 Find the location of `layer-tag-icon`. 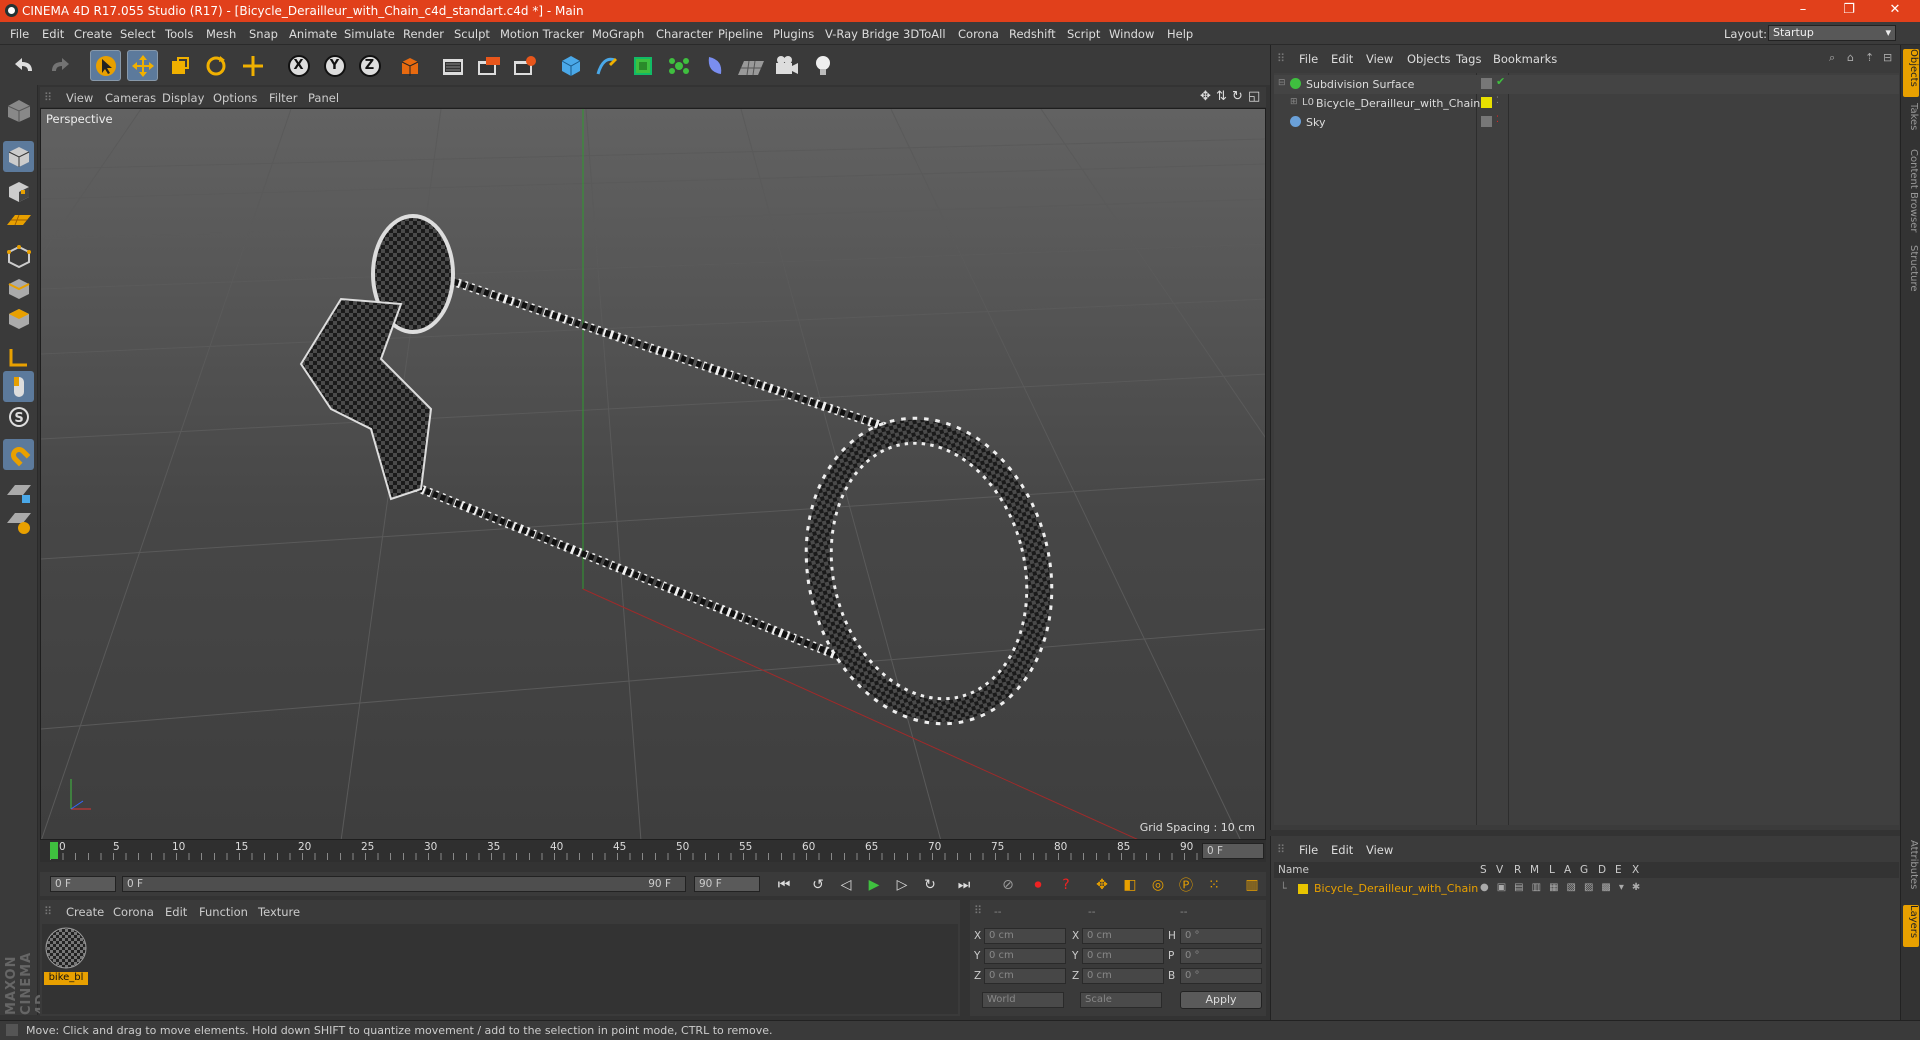

layer-tag-icon is located at coordinates (1486, 121).